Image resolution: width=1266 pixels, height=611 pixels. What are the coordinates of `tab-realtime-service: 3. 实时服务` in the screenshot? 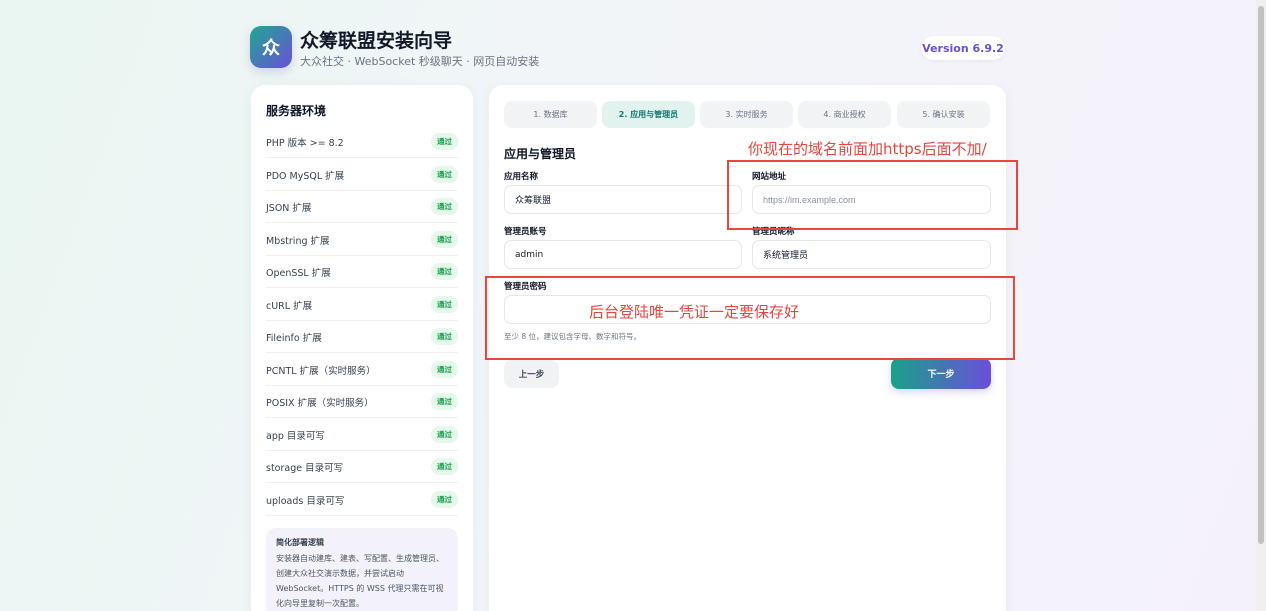 It's located at (746, 114).